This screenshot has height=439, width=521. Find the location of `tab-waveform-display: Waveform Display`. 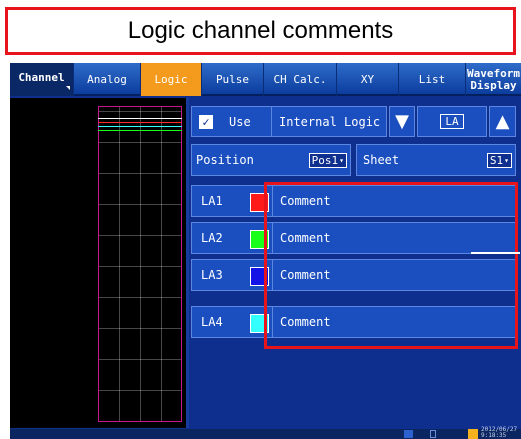

tab-waveform-display: Waveform Display is located at coordinates (493, 79).